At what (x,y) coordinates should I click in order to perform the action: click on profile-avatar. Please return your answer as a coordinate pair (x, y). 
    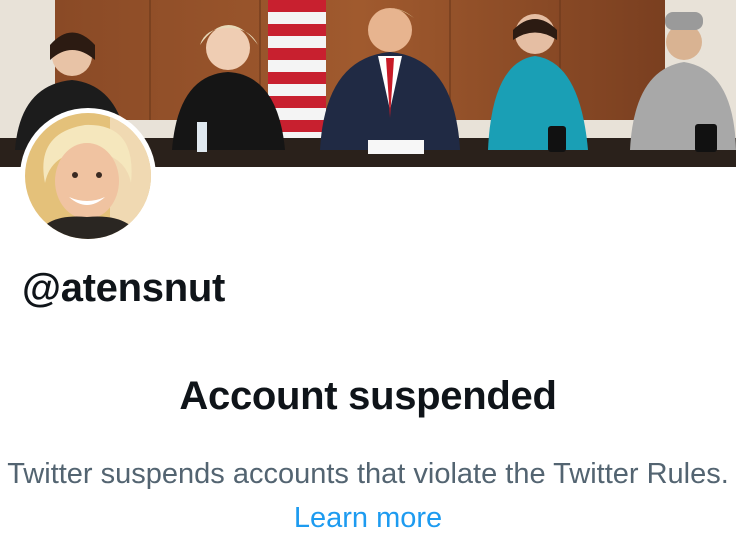
    Looking at the image, I should click on (88, 176).